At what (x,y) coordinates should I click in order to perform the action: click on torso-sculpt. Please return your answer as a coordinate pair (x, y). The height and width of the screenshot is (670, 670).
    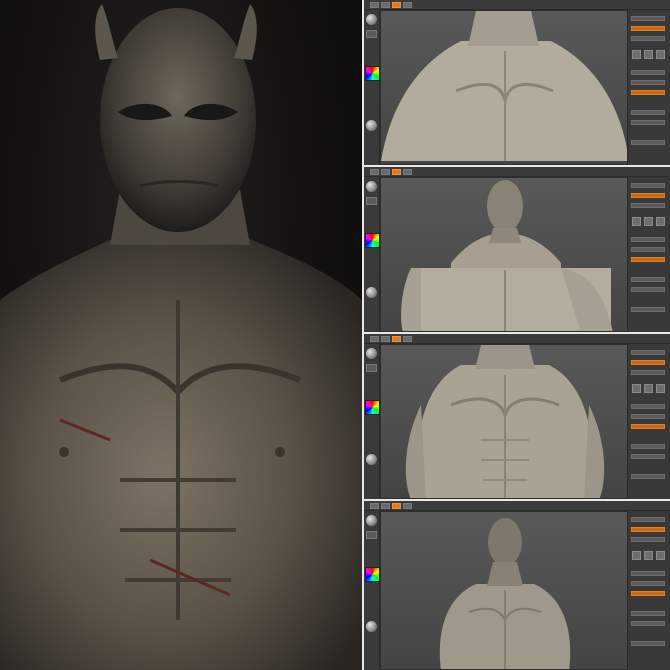
    Looking at the image, I should click on (505, 421).